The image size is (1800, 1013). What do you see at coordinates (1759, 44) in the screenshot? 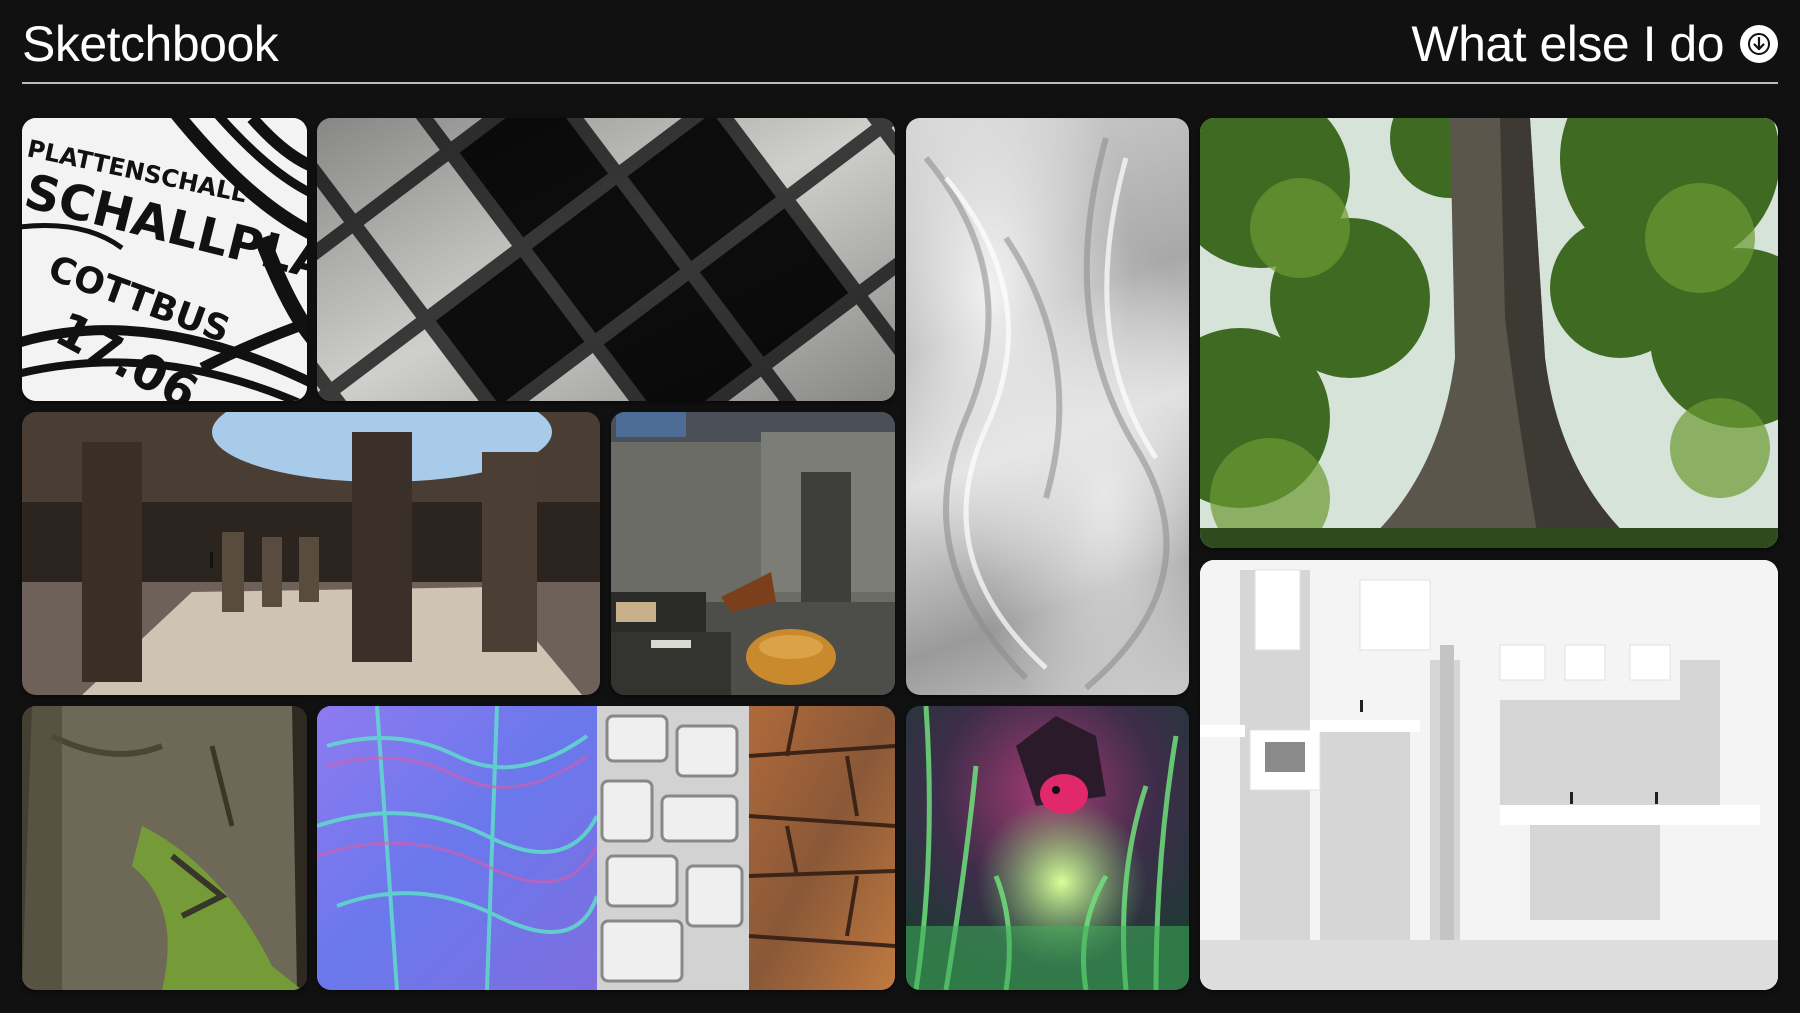
I see `arrow-down-circle-icon` at bounding box center [1759, 44].